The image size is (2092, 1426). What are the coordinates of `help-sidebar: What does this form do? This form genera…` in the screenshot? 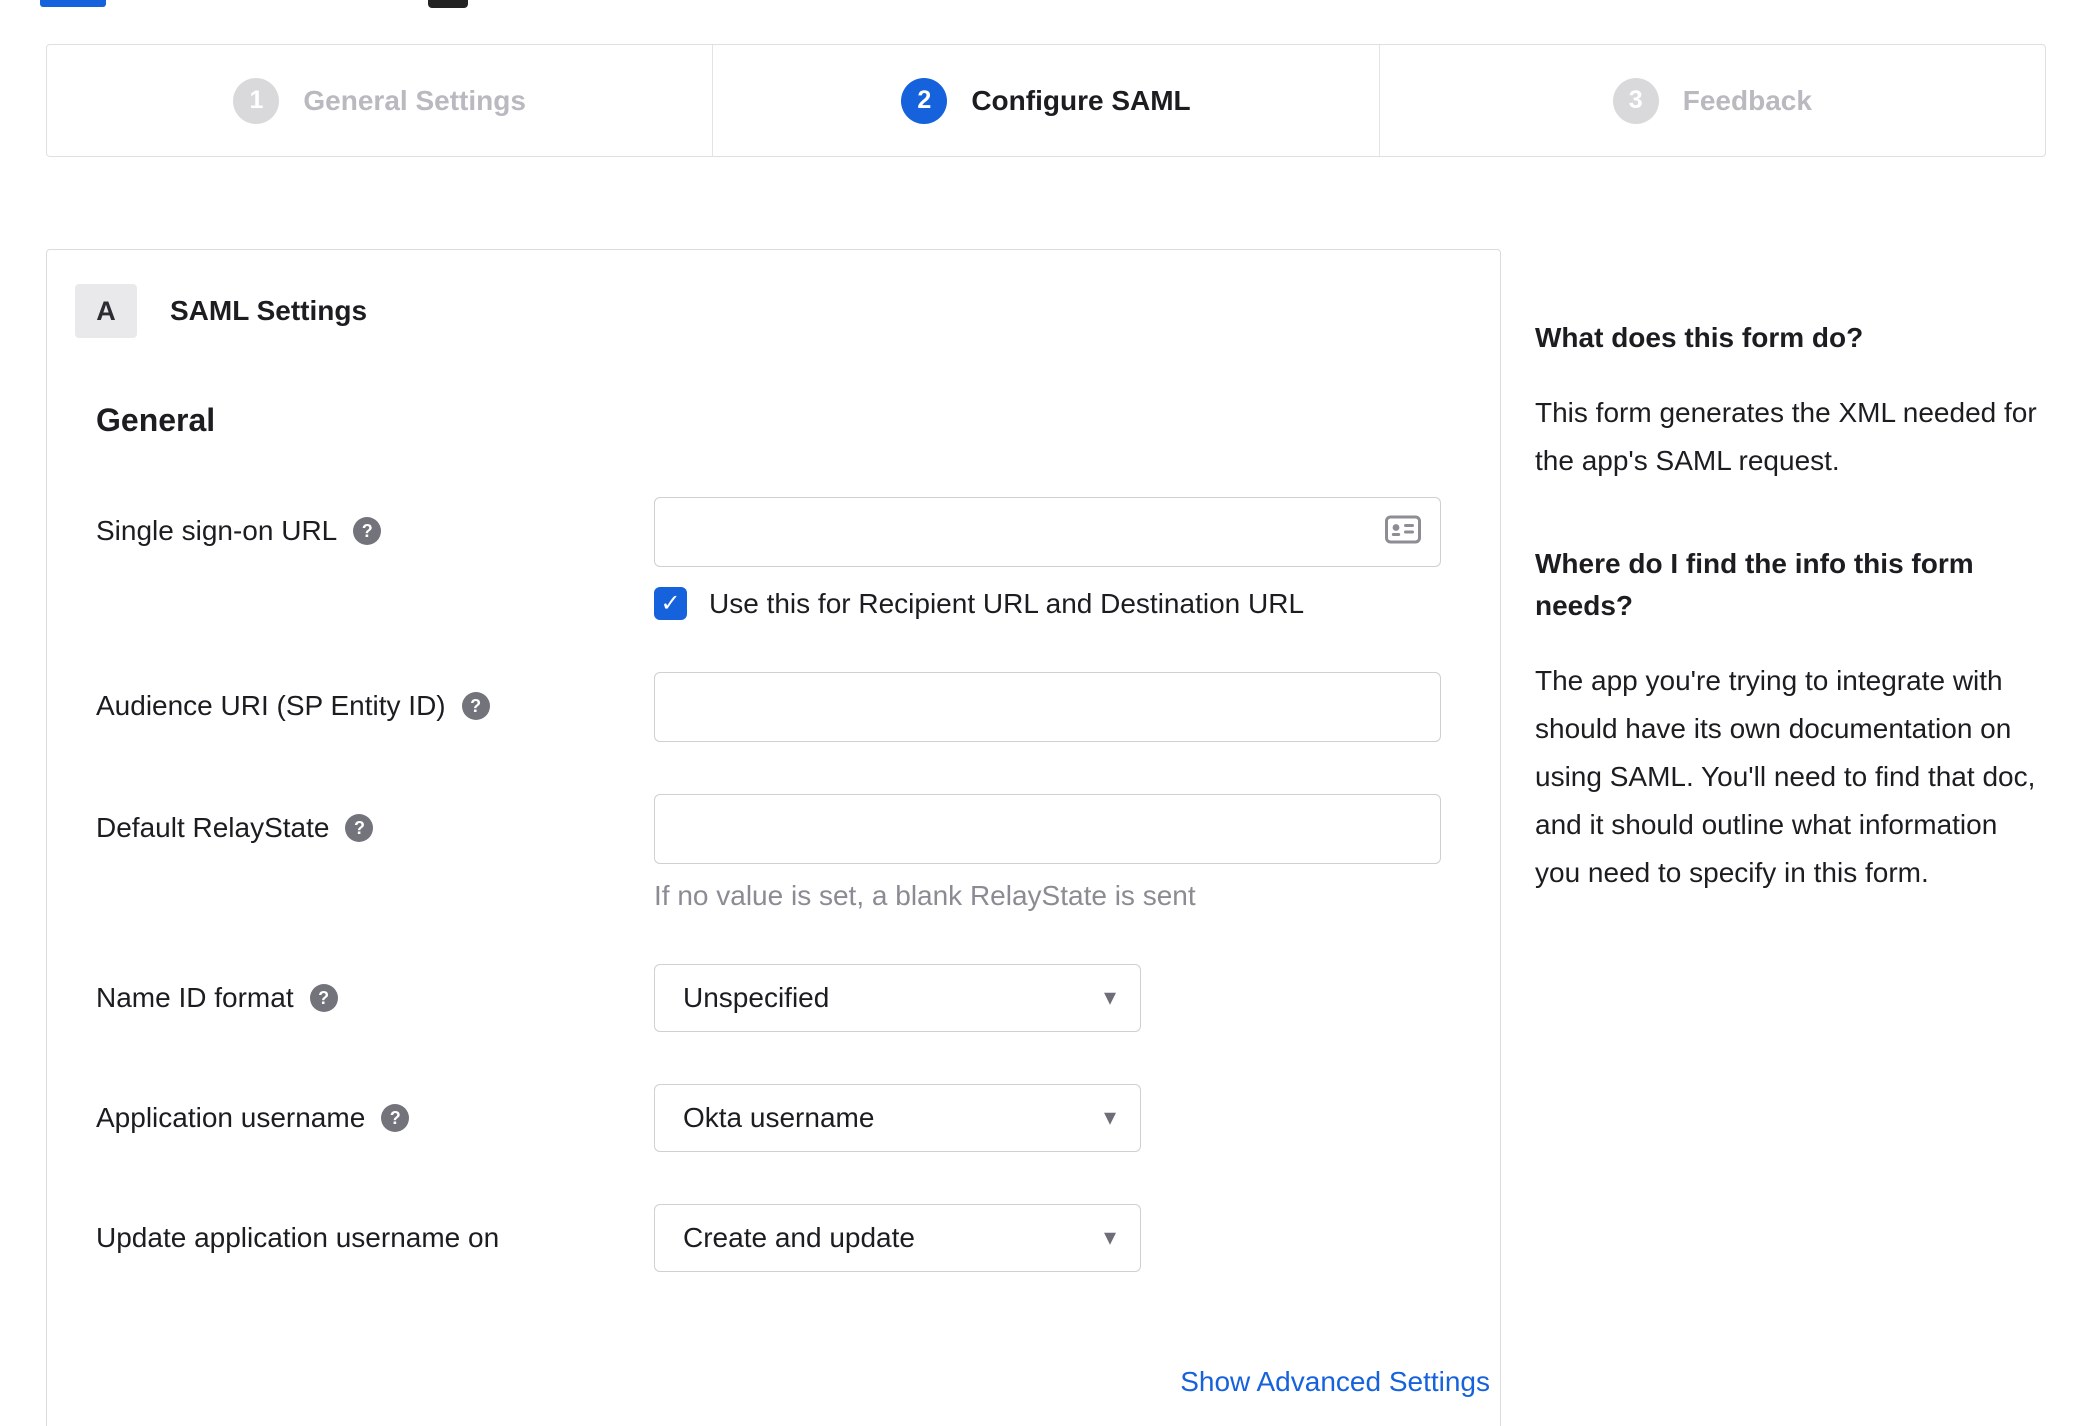 It's located at (1792, 602).